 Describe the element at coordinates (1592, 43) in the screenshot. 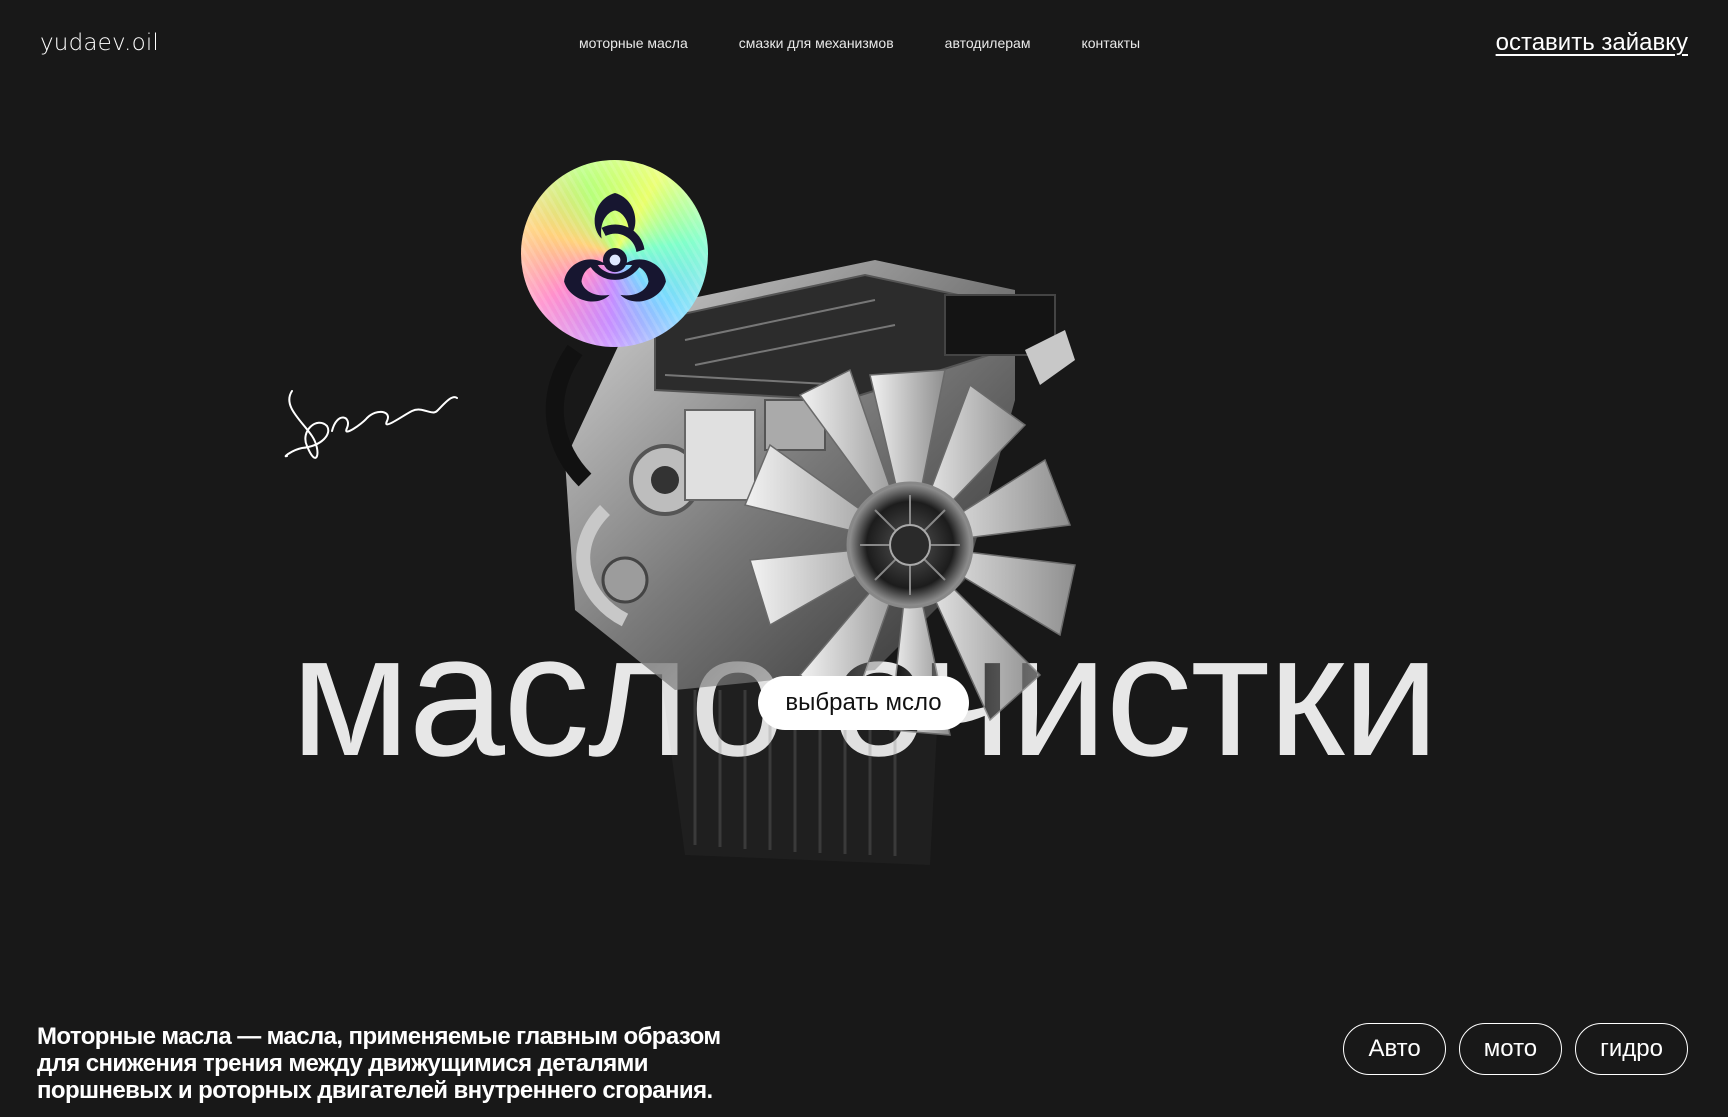

I see `leave-request-link: оставить зайавку` at that location.